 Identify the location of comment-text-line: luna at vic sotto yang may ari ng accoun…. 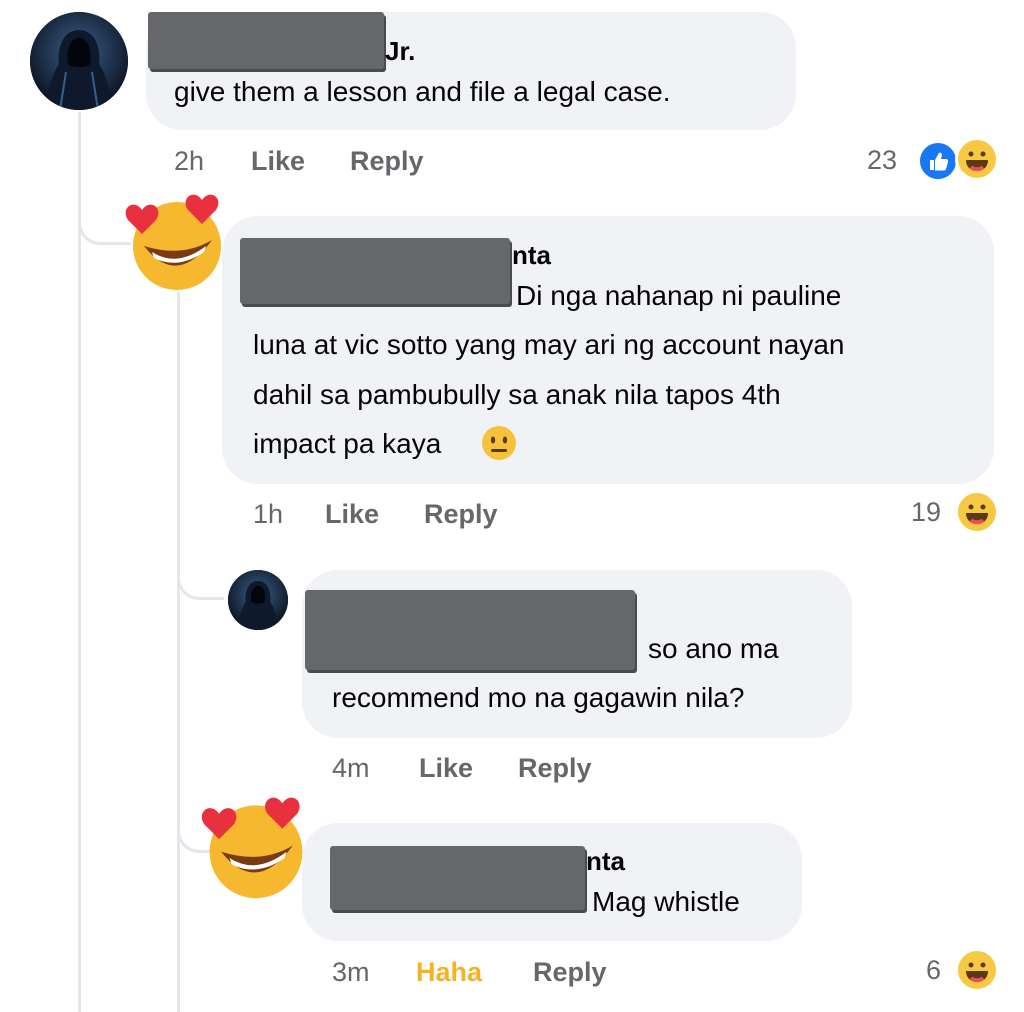
(549, 344).